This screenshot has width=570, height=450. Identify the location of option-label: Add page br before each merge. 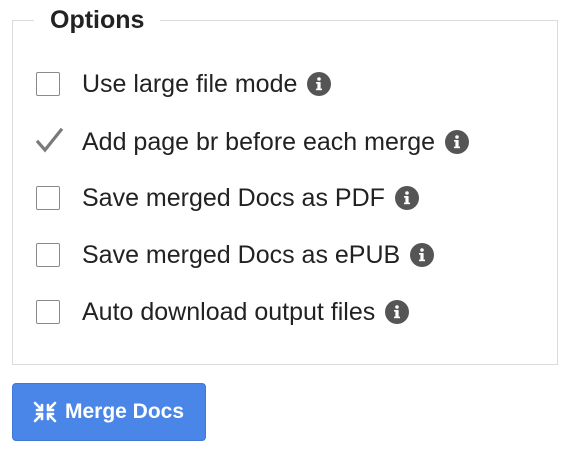
(259, 142).